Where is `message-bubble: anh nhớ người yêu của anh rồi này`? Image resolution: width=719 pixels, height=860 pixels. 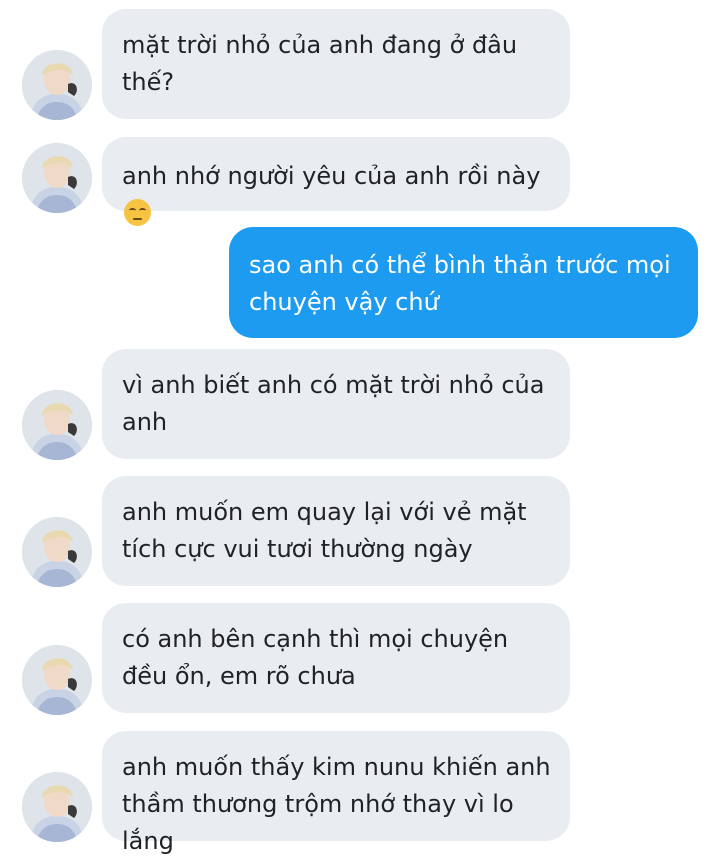 message-bubble: anh nhớ người yêu của anh rồi này is located at coordinates (336, 181).